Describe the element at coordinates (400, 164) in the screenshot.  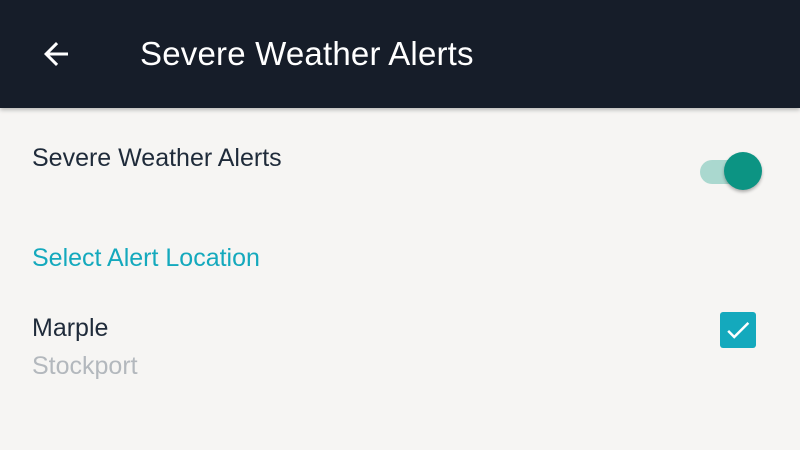
I see `severe-weather-alerts-setting: Severe Weather Alerts` at that location.